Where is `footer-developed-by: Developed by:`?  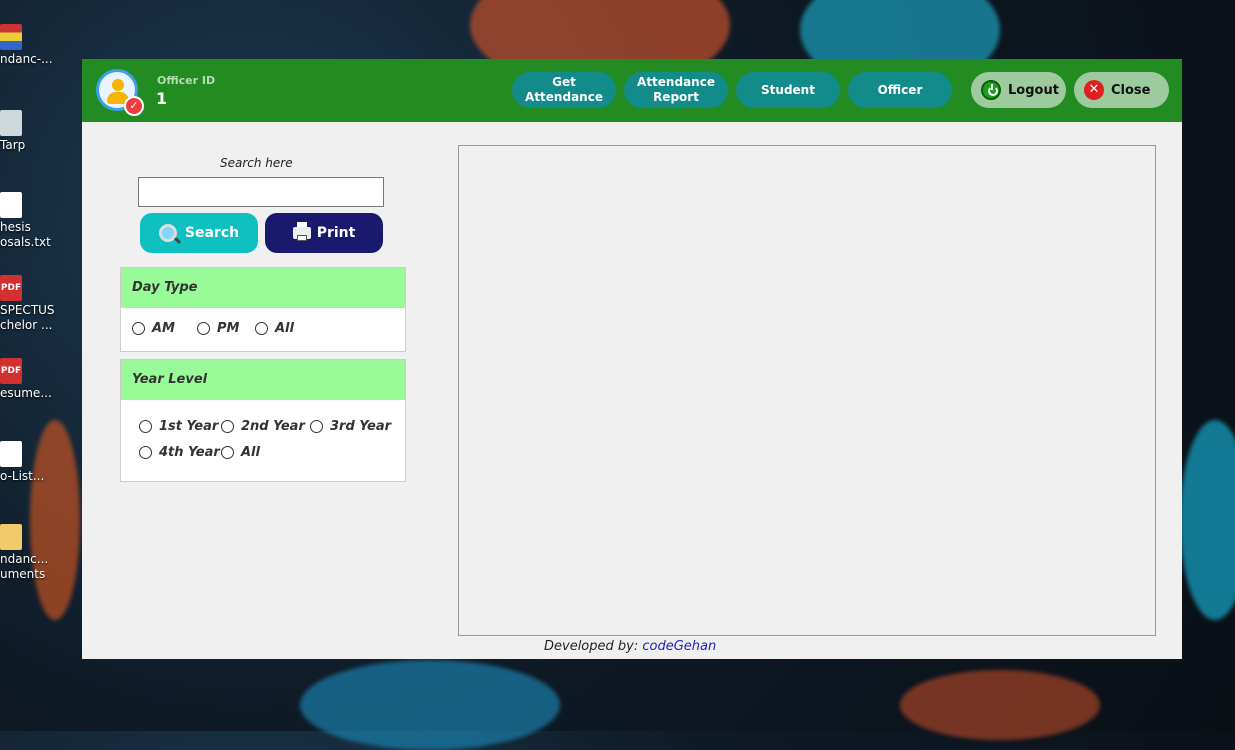
footer-developed-by: Developed by: is located at coordinates (591, 646).